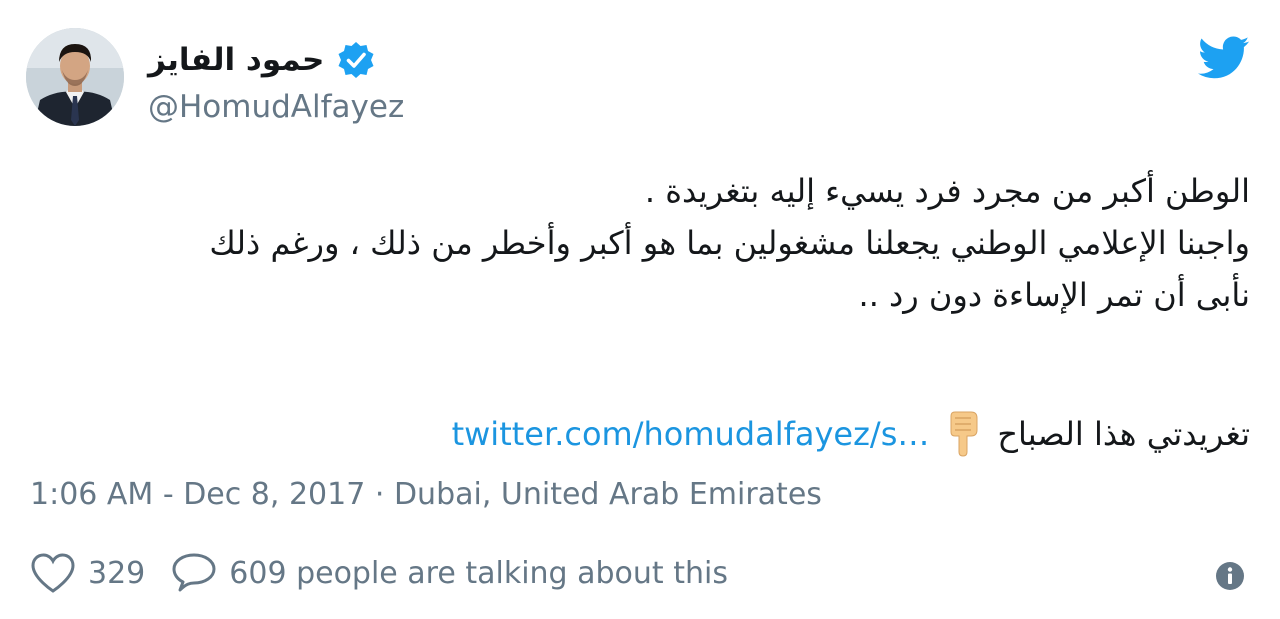  What do you see at coordinates (356, 60) in the screenshot?
I see `verified-badge-icon` at bounding box center [356, 60].